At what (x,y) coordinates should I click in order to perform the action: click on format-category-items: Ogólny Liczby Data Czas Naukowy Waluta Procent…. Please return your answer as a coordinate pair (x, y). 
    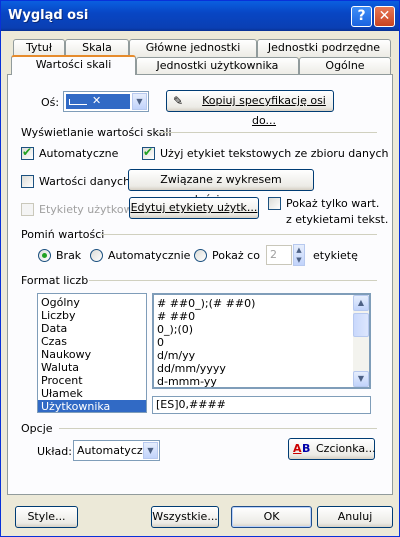
    Looking at the image, I should click on (92, 353).